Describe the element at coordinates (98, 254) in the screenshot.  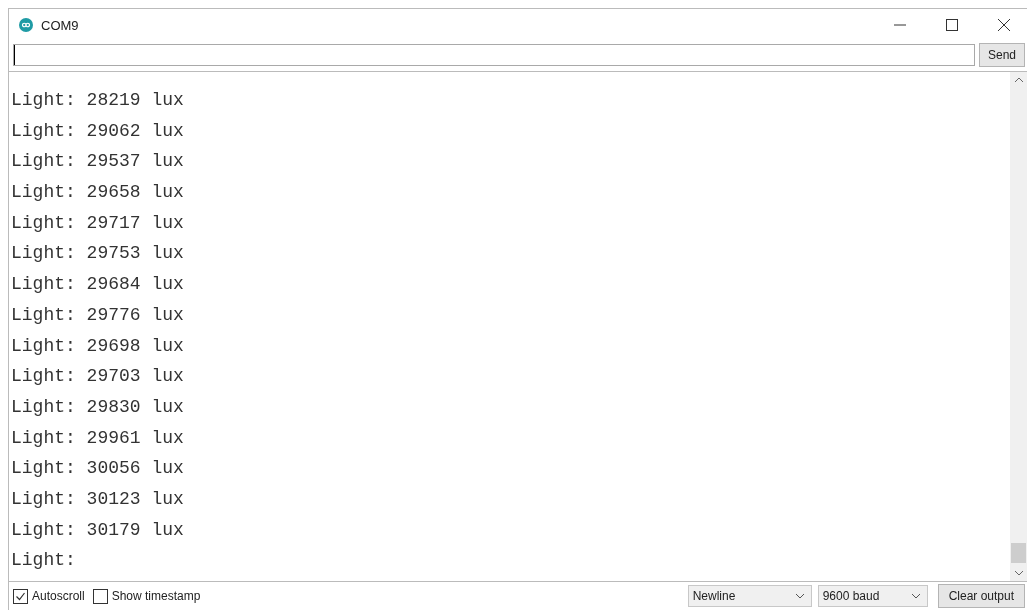
I see `output-line: Light: 29753 lux` at that location.